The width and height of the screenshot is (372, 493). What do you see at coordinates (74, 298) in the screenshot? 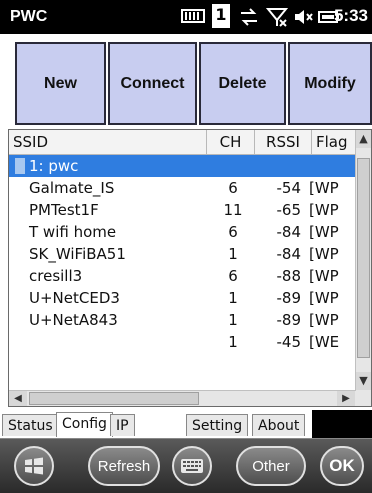
I see `cell-ssid: U+NetCED3` at bounding box center [74, 298].